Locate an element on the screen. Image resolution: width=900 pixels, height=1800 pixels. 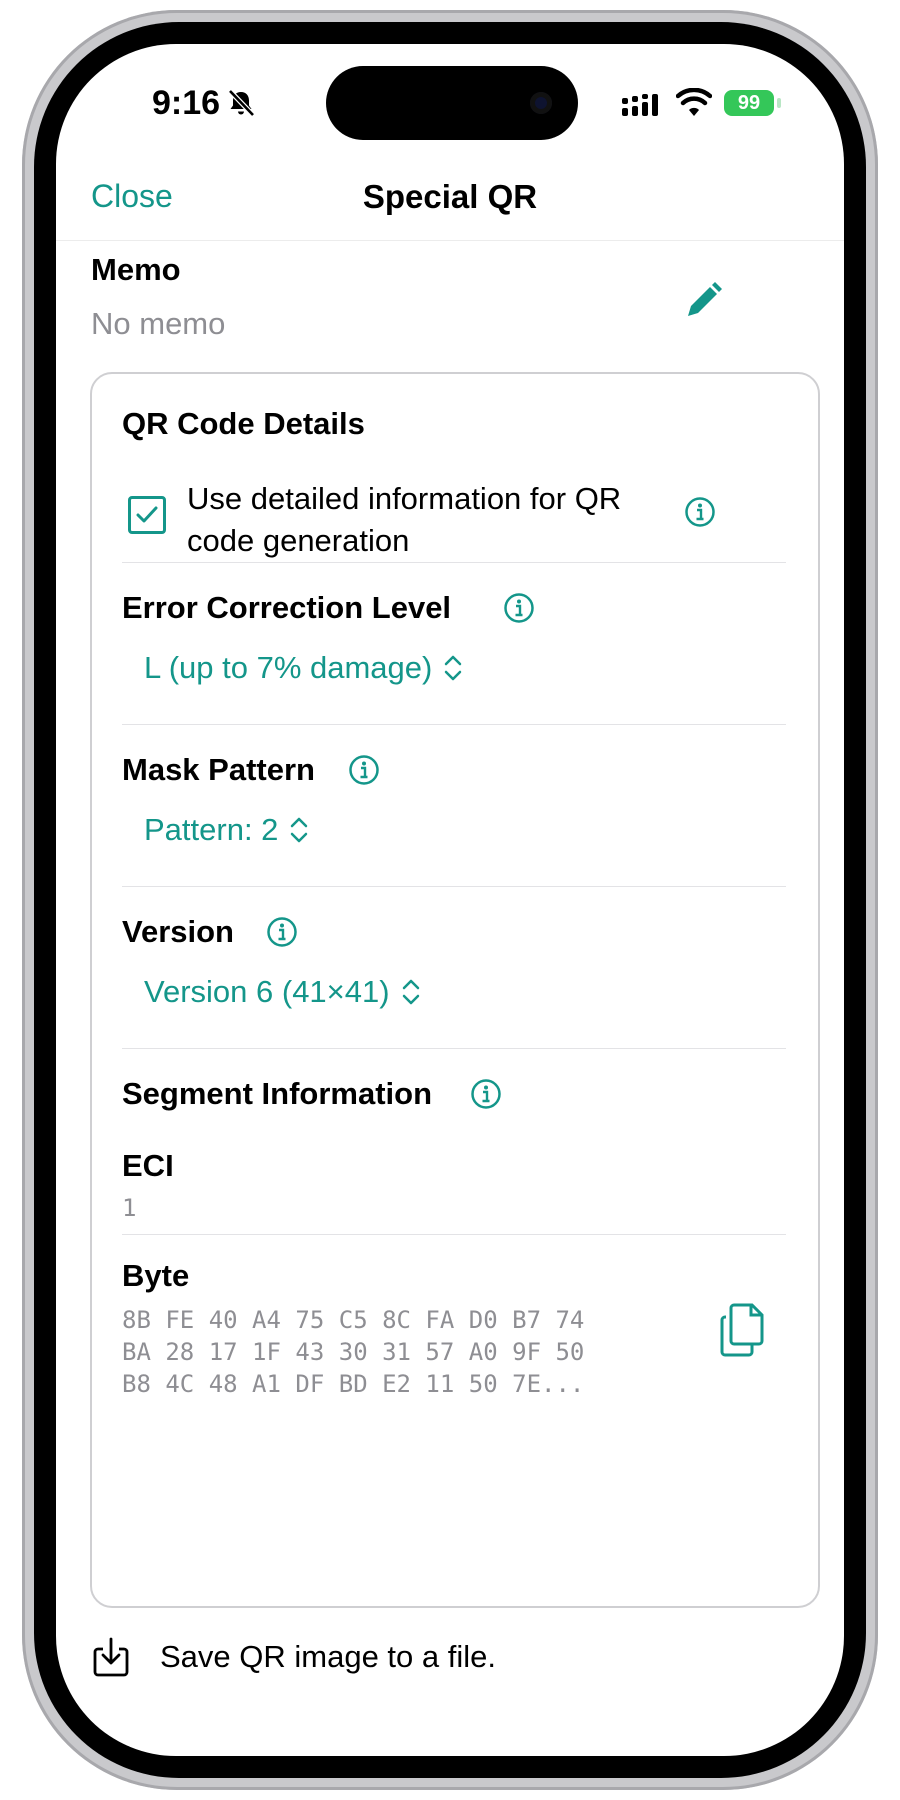
version-label: Version is located at coordinates (178, 931).